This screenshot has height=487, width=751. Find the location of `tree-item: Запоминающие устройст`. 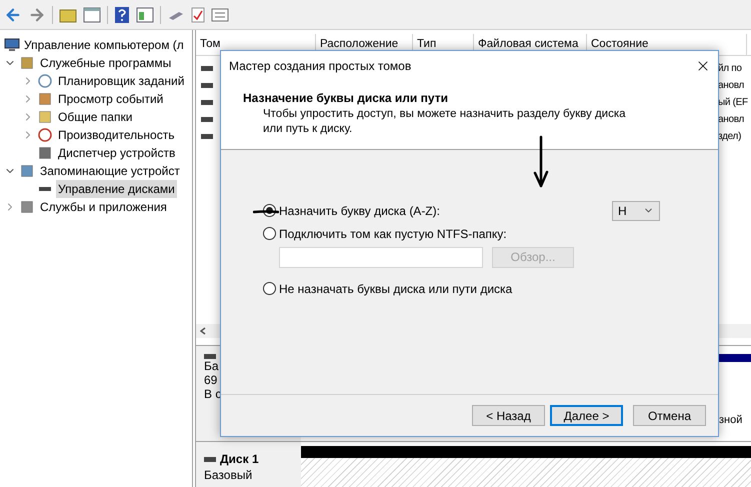

tree-item: Запоминающие устройст is located at coordinates (110, 171).